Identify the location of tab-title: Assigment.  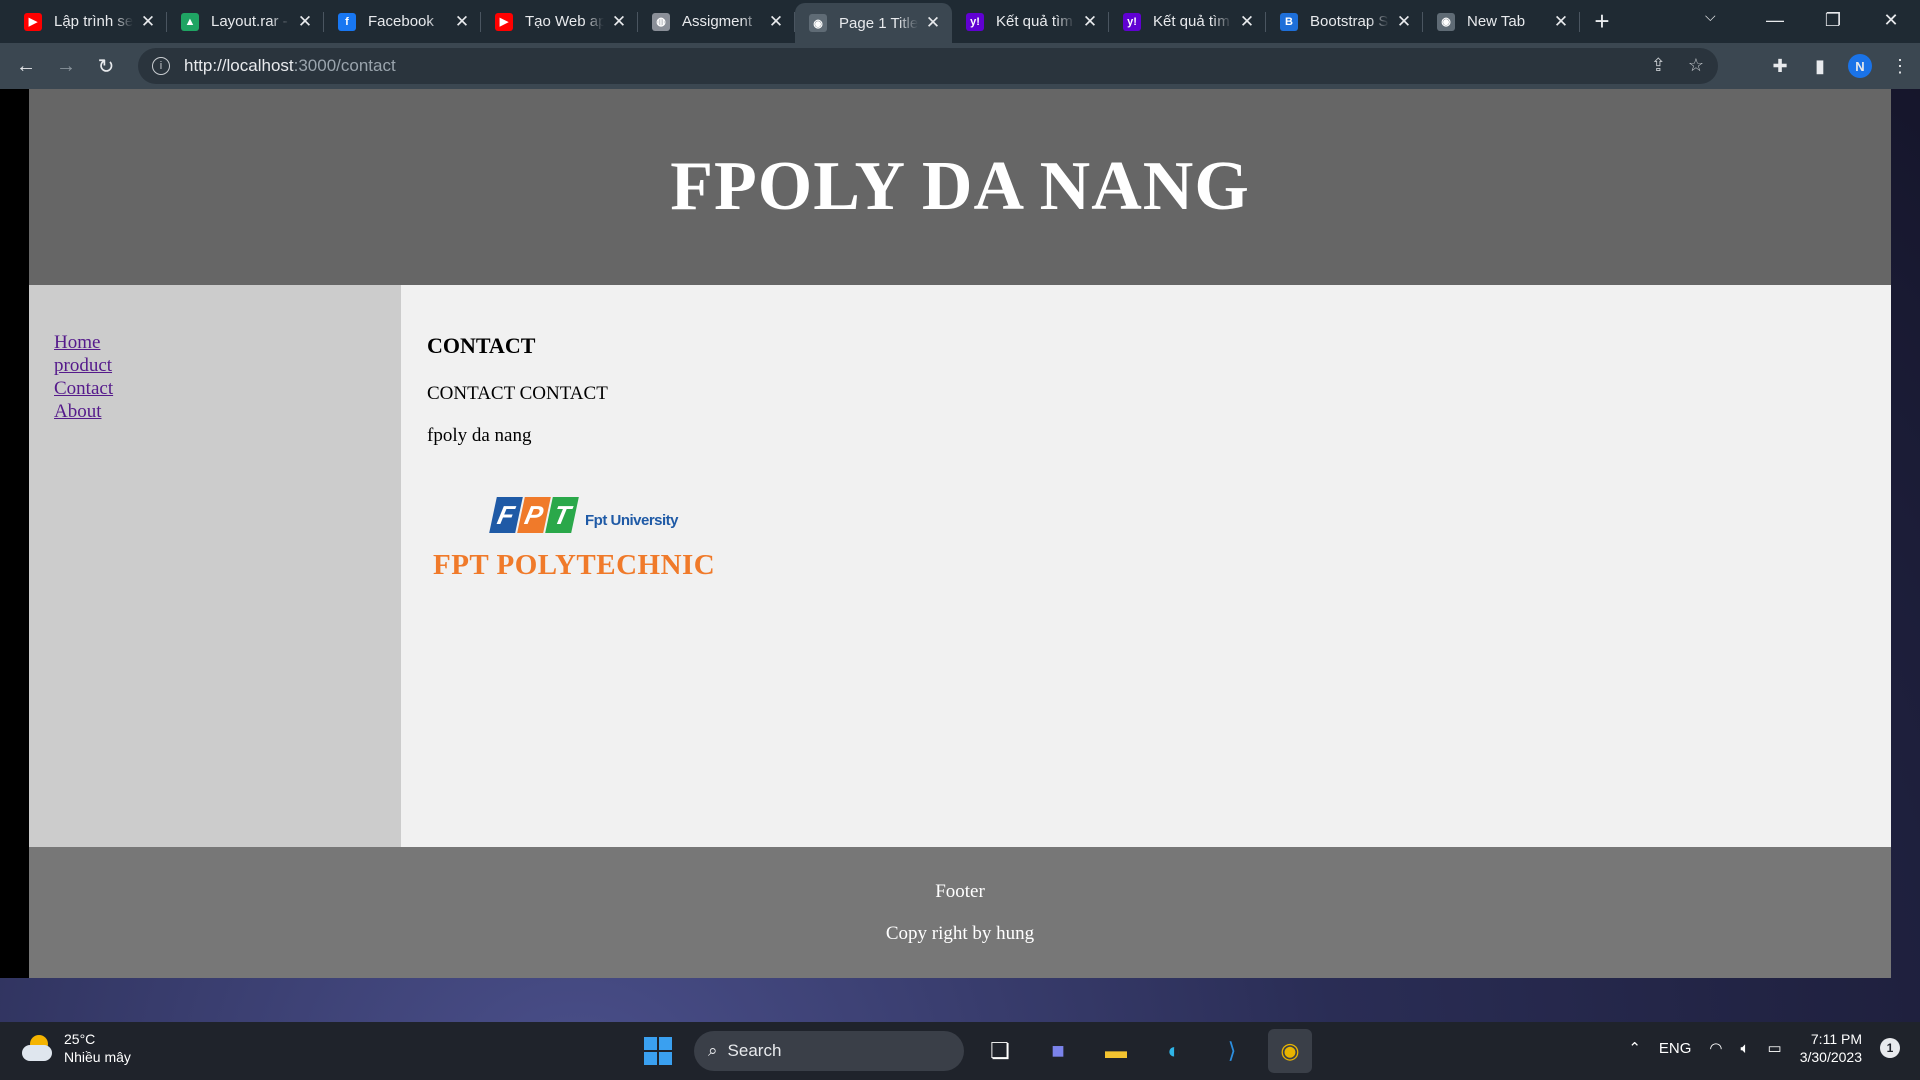
(717, 21).